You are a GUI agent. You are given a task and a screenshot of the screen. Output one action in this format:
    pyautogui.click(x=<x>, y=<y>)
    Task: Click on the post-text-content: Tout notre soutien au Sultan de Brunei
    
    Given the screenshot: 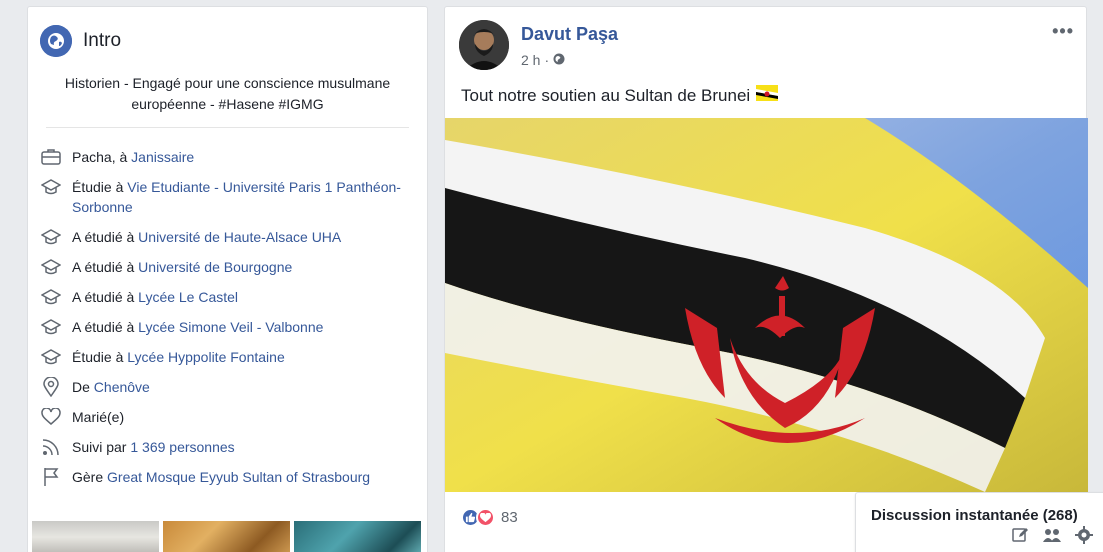 What is the action you would take?
    pyautogui.click(x=606, y=95)
    